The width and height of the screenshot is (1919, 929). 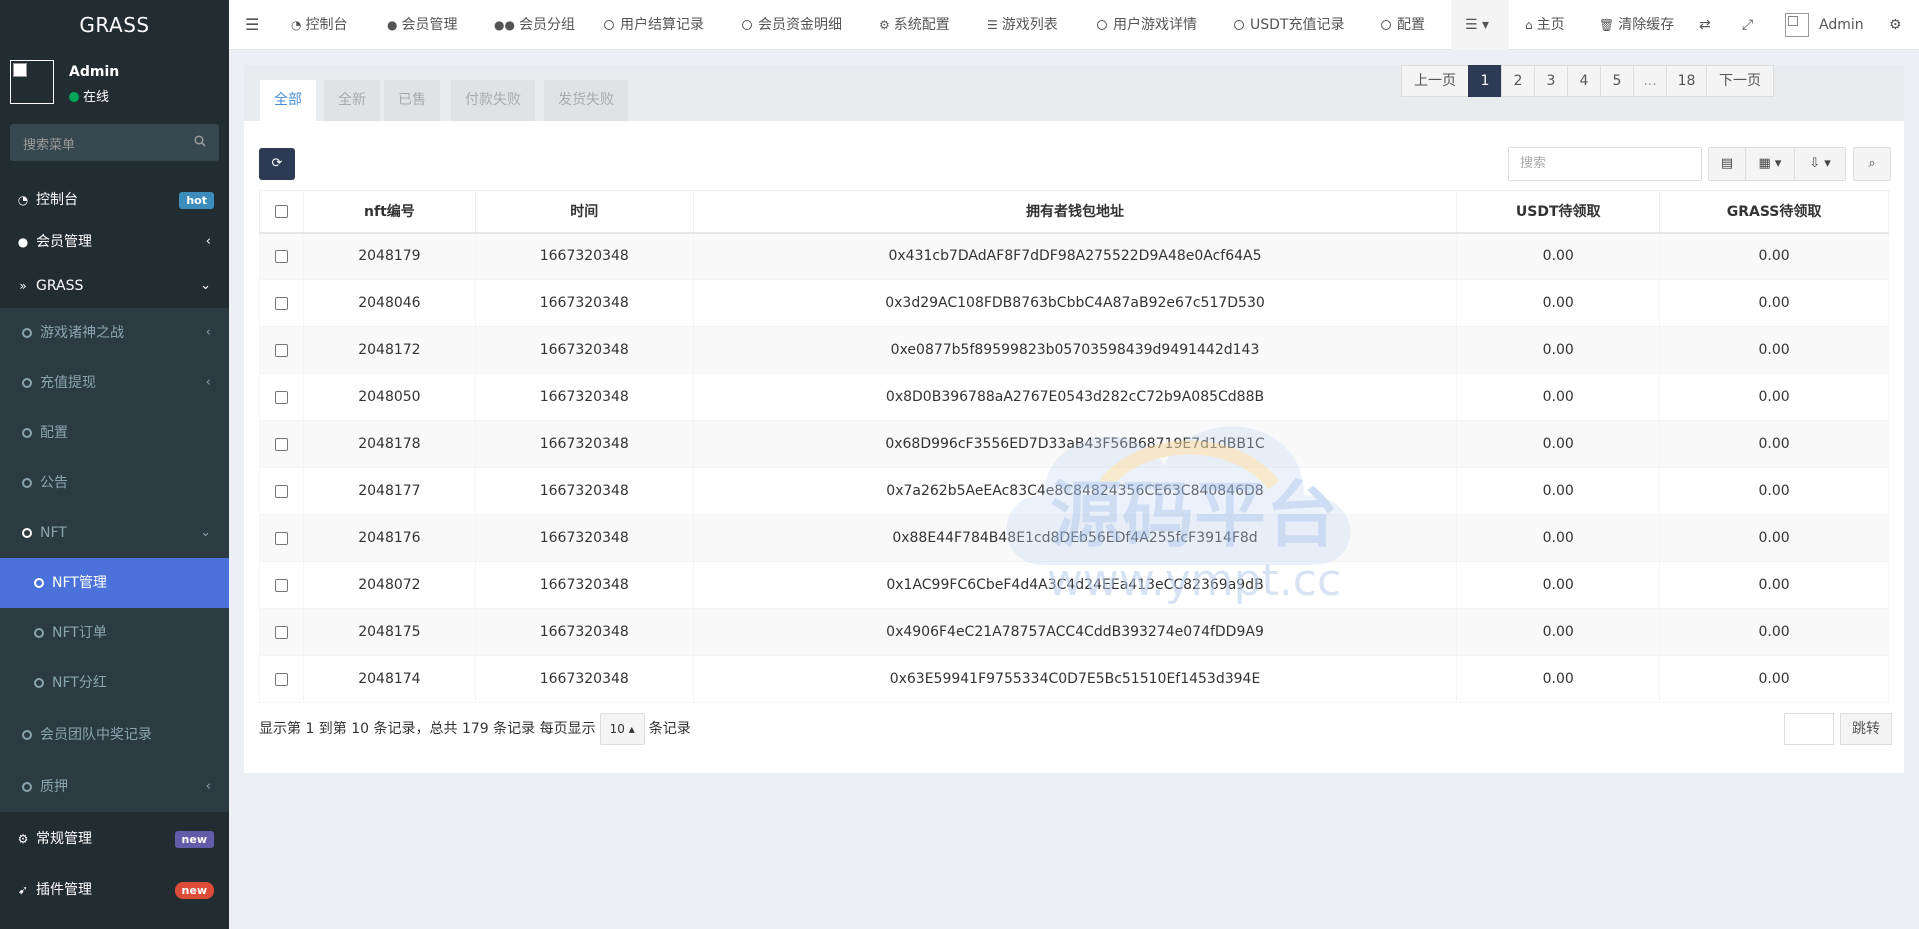 I want to click on table-search-input: 搜索, so click(x=1605, y=164).